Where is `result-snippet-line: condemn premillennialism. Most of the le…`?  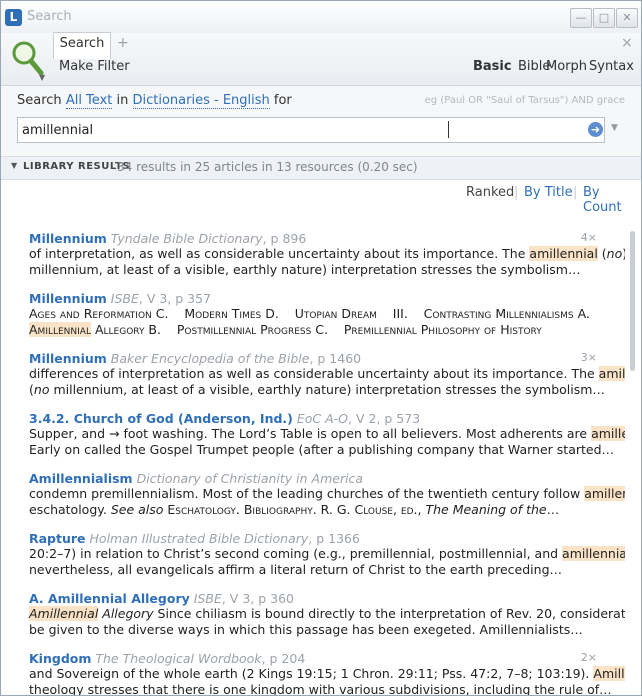
result-snippet-line: condemn premillennialism. Most of the le… is located at coordinates (327, 494).